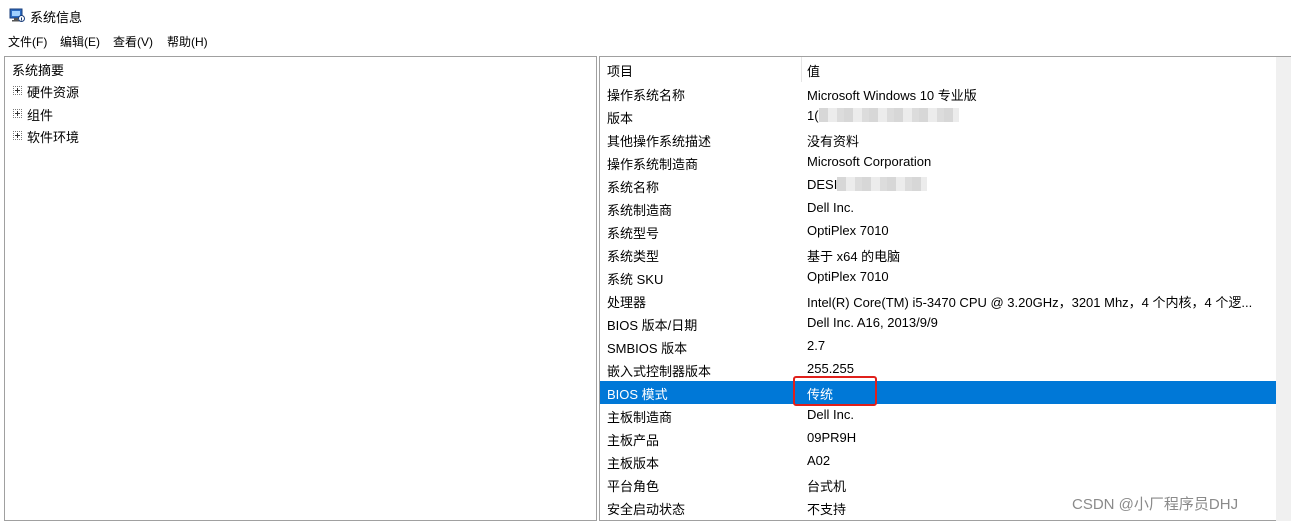 This screenshot has width=1291, height=521. Describe the element at coordinates (635, 279) in the screenshot. I see `item-name: 系统 SKU` at that location.